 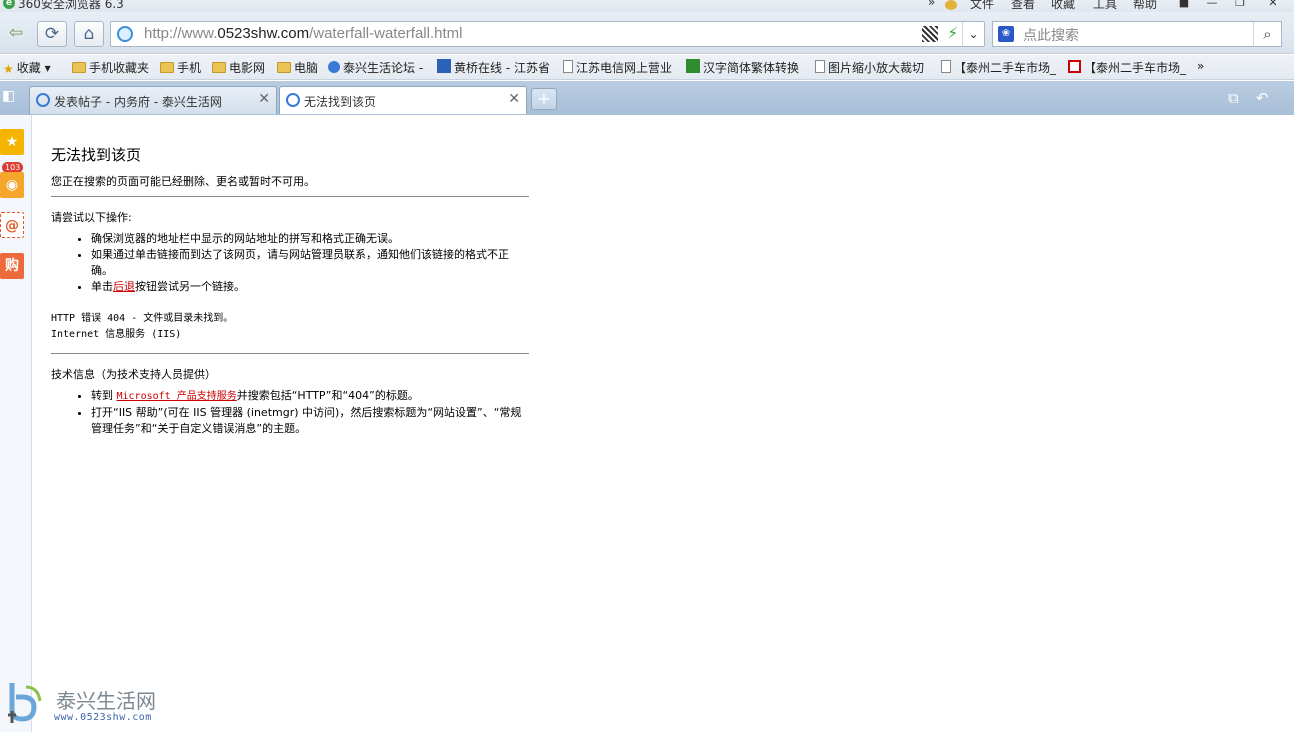 What do you see at coordinates (1105, 6) in the screenshot?
I see `menu-tools: 工具` at bounding box center [1105, 6].